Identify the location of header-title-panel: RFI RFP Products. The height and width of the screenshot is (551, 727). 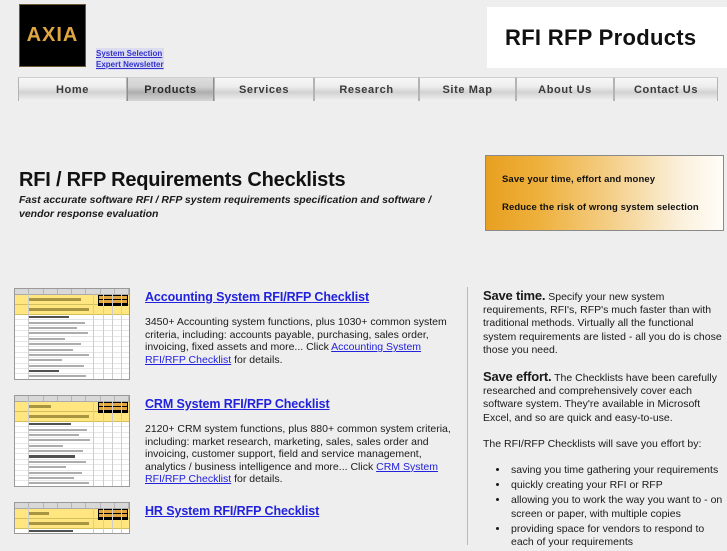
(607, 37).